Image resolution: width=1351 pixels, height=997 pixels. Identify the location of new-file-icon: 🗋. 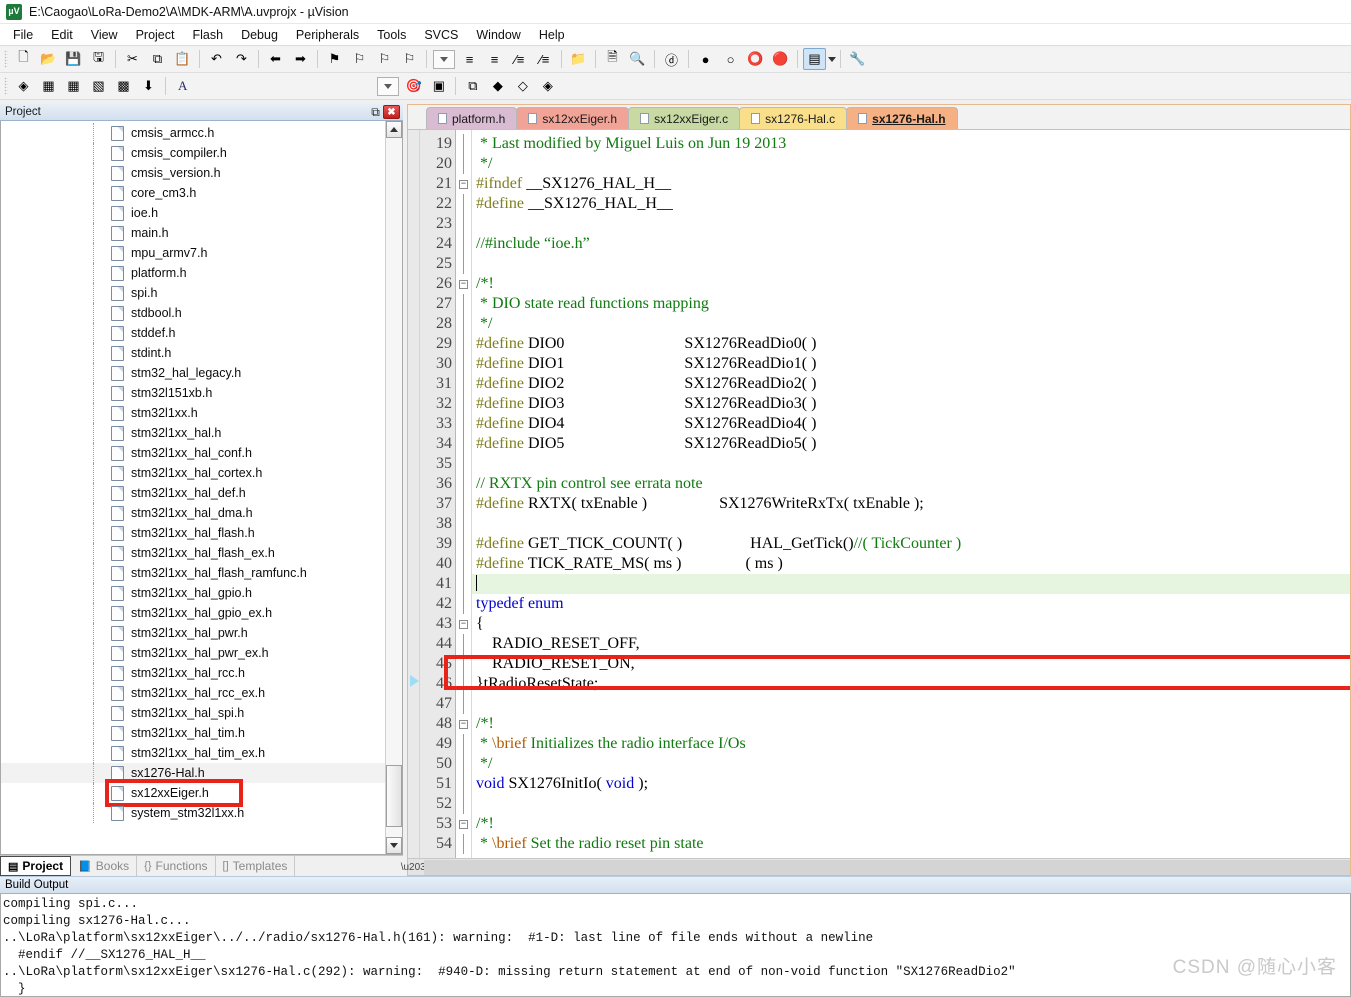
(23, 59).